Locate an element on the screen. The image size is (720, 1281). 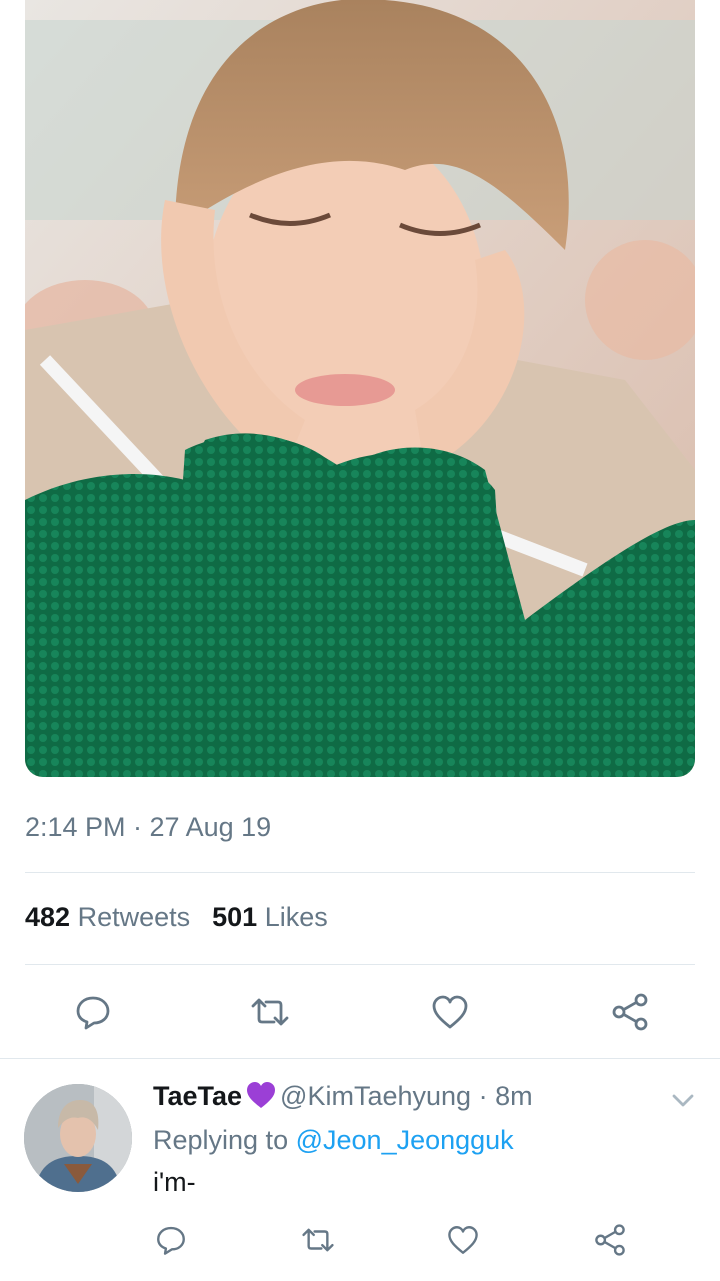
reply-time: 8m is located at coordinates (514, 1096).